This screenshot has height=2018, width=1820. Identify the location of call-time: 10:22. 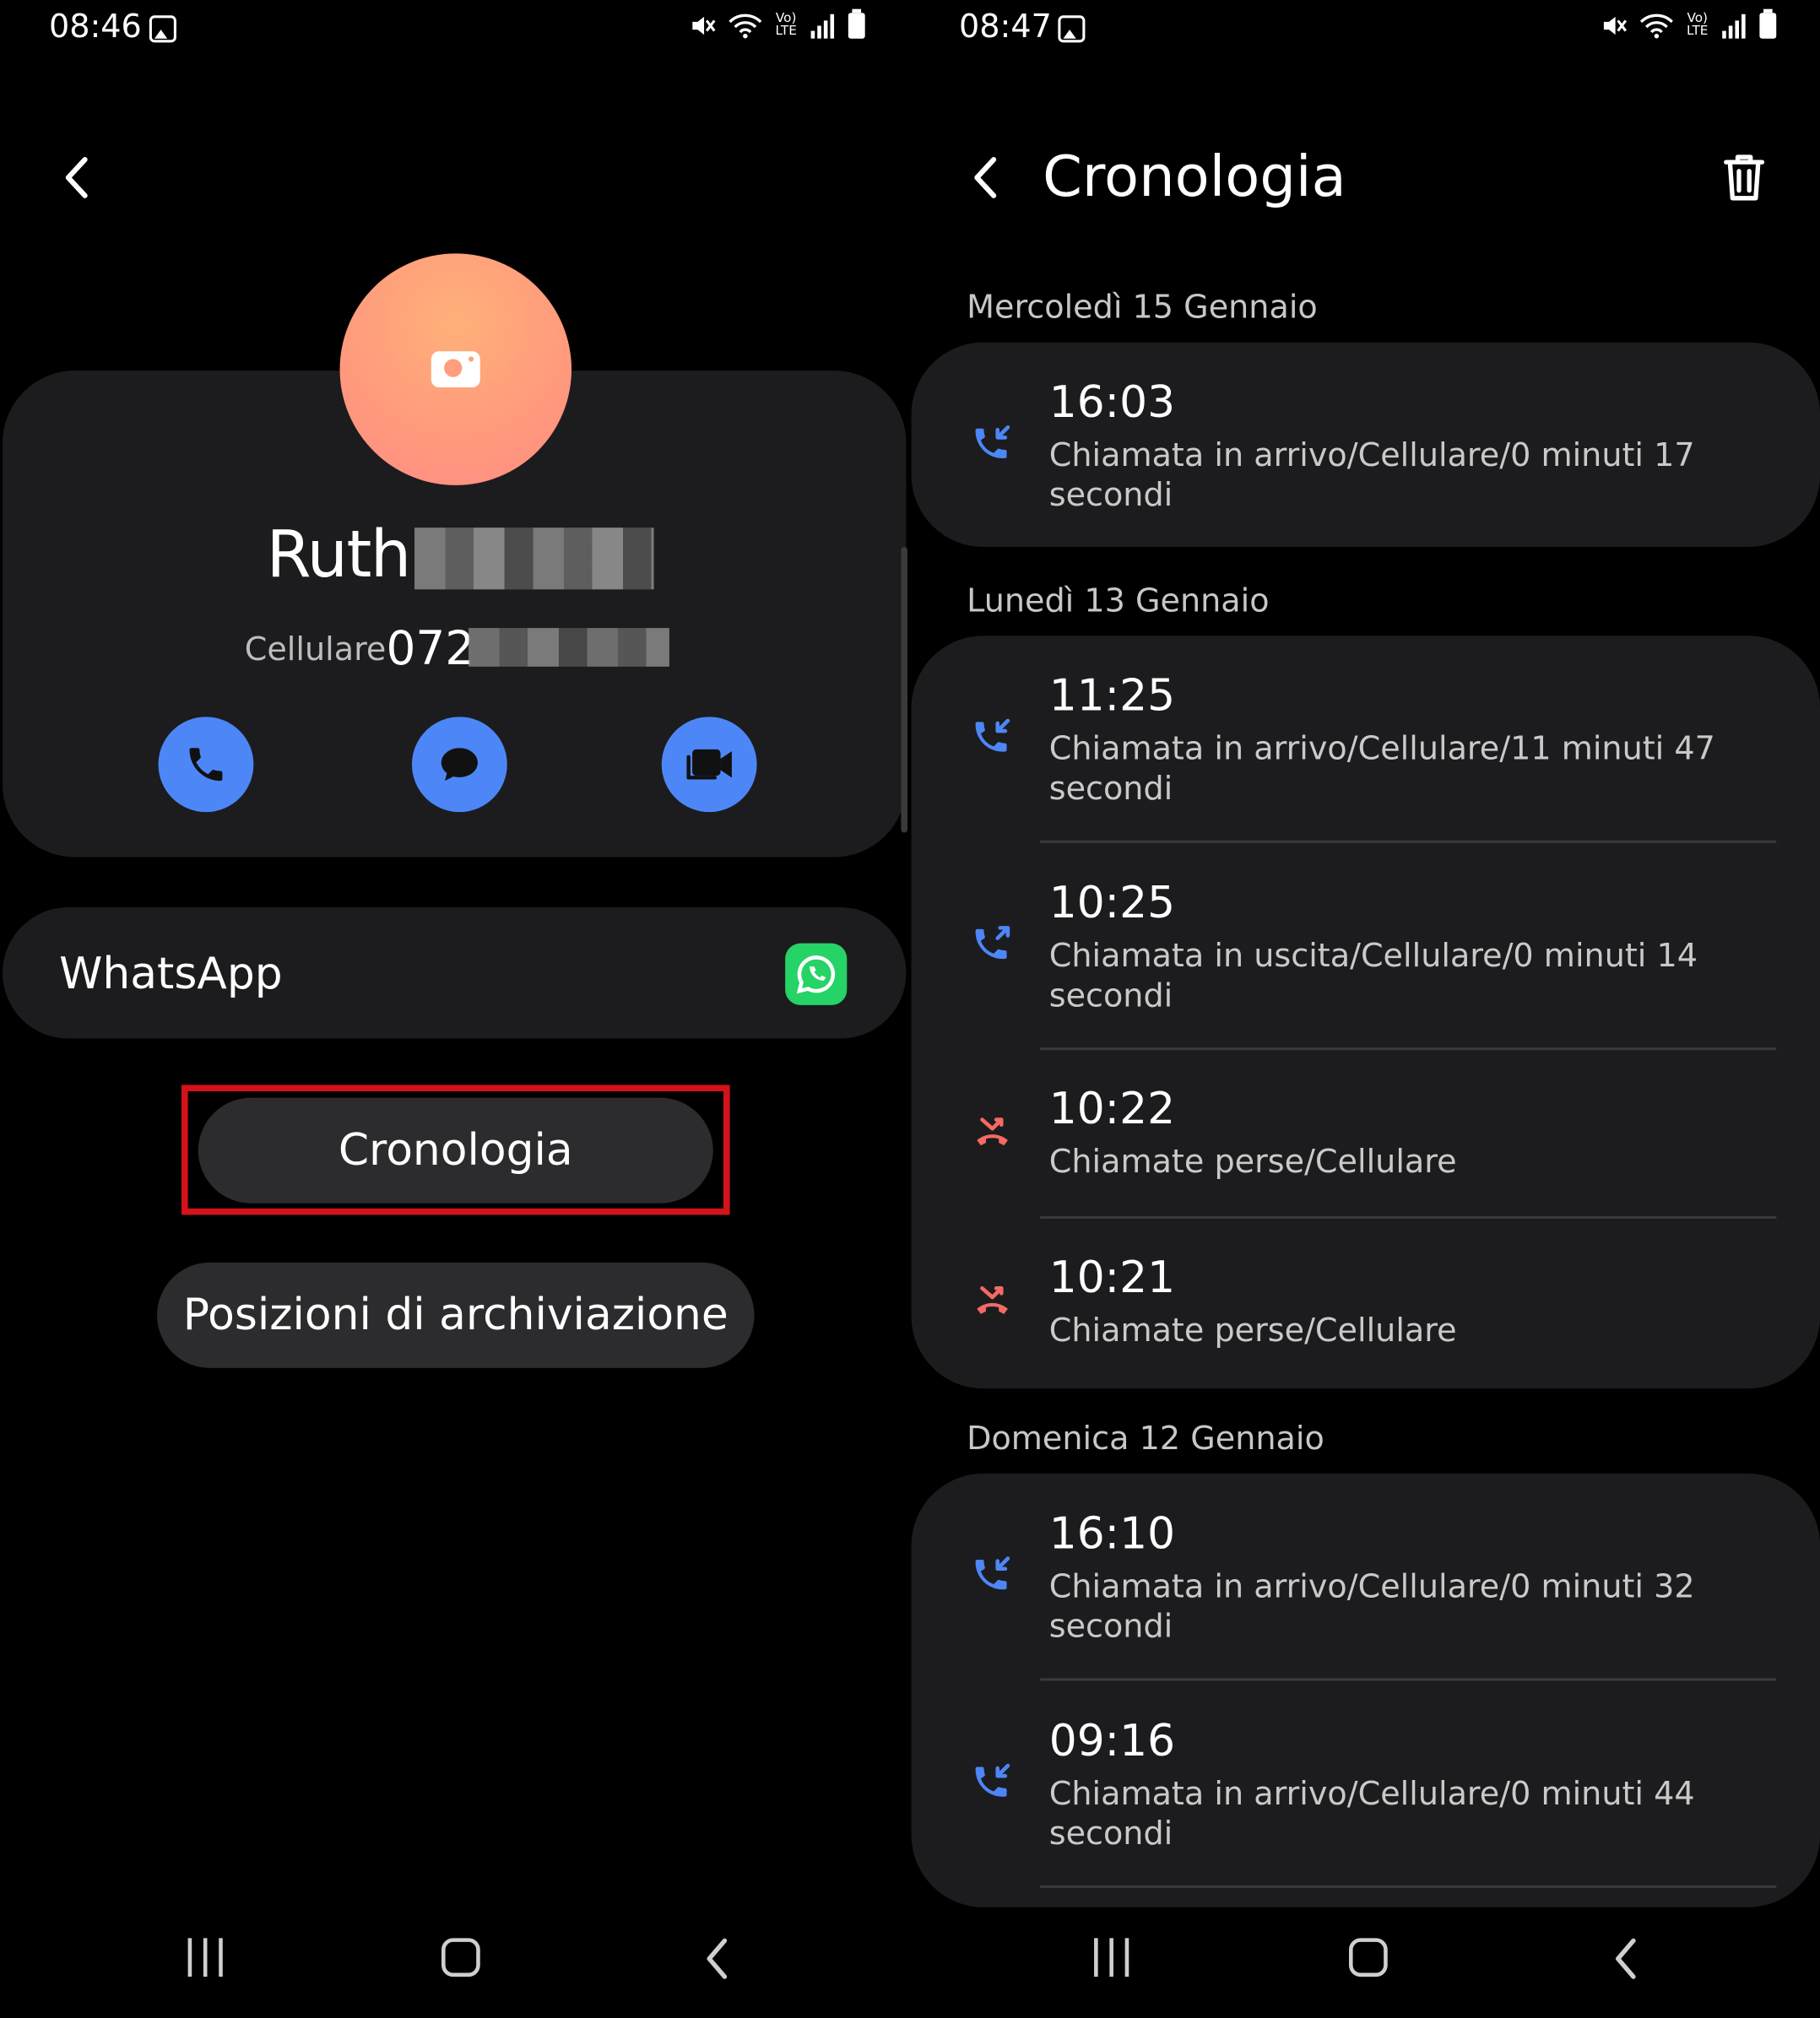
(1112, 1109).